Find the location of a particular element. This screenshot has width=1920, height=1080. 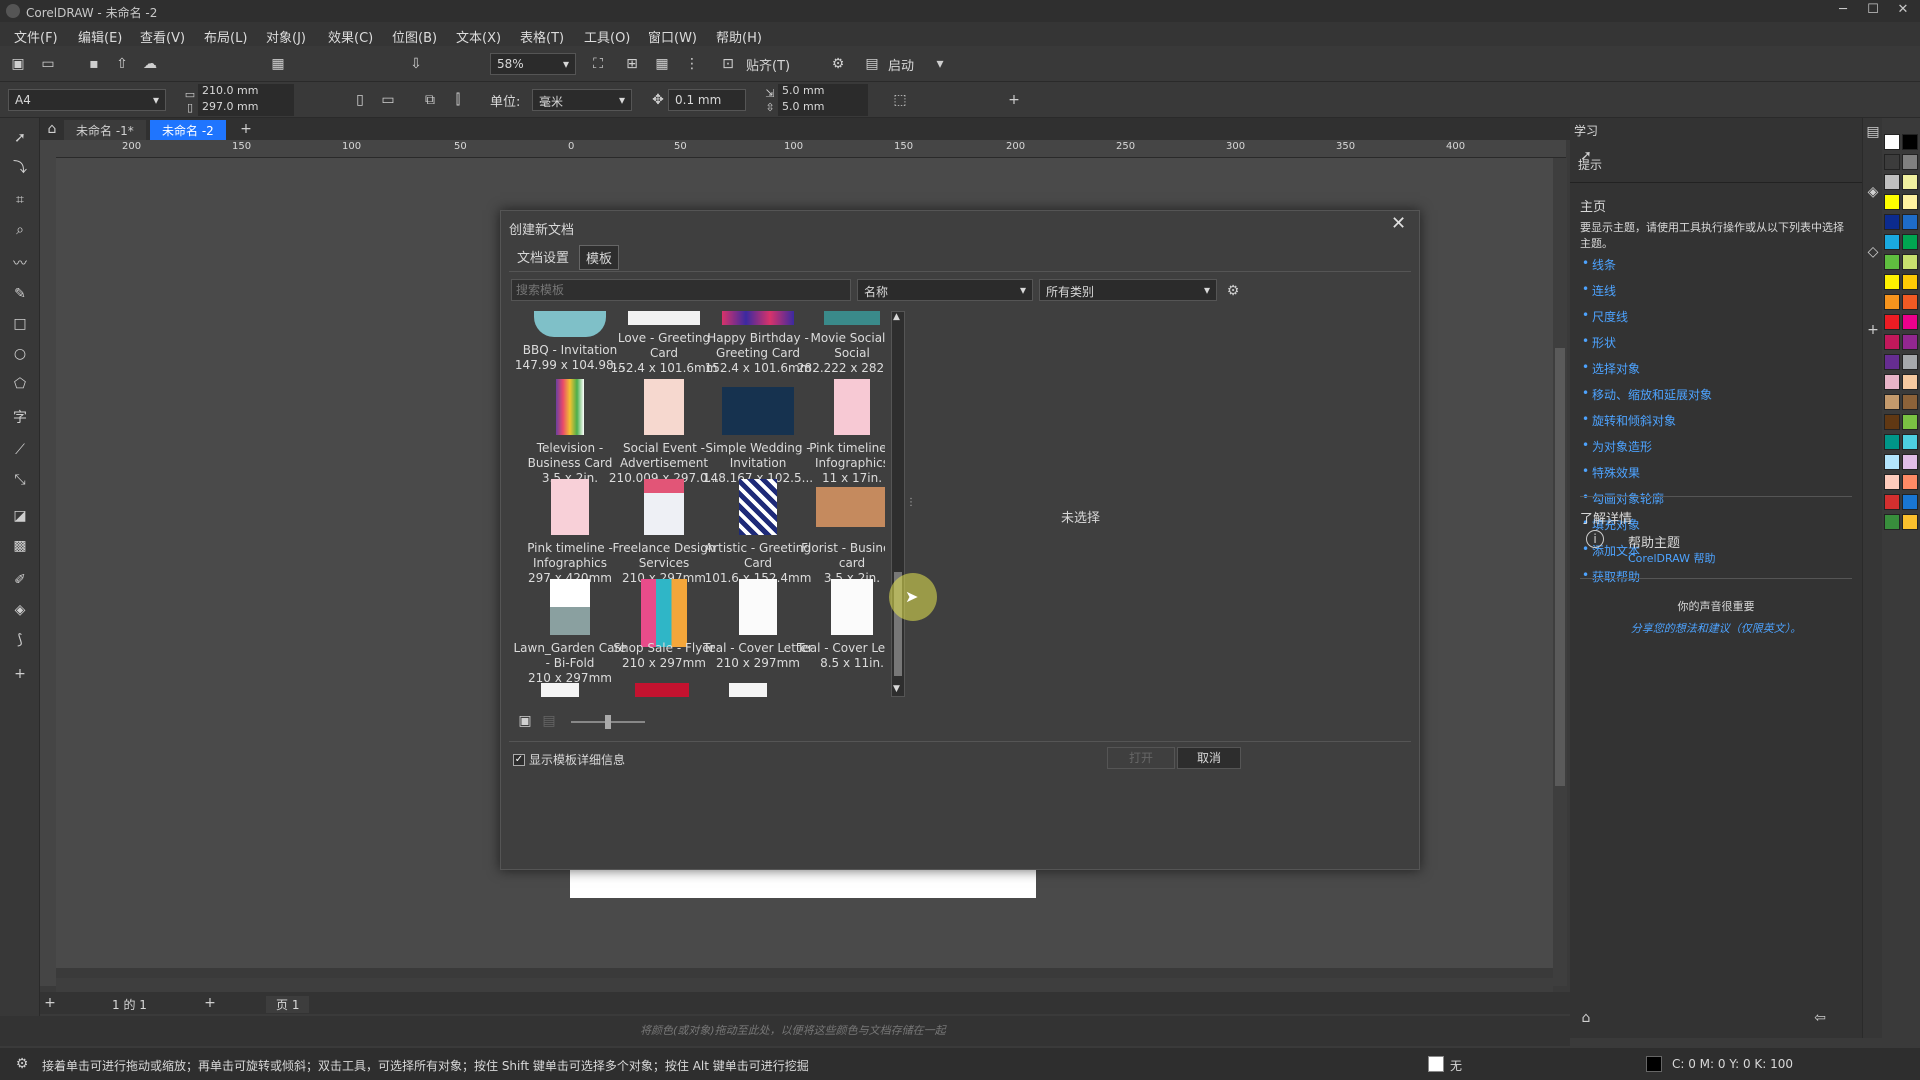

pick-tool-icon: ➚ is located at coordinates (20, 138).